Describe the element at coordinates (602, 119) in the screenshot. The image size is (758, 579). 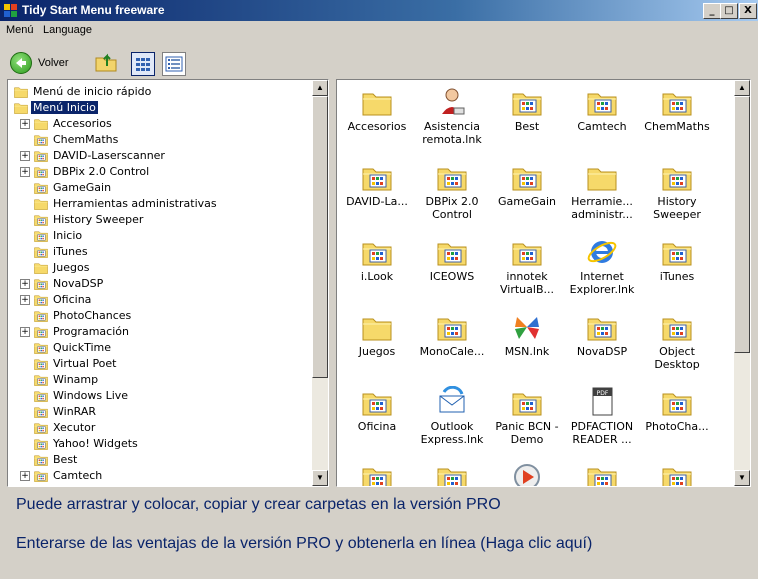
I see `icon-tile: Camtech` at that location.